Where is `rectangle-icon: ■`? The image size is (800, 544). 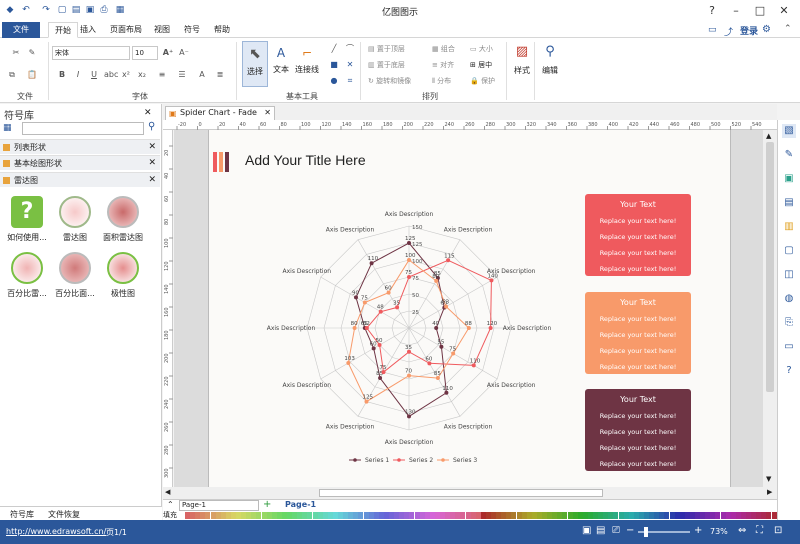
rectangle-icon: ■ is located at coordinates (334, 65).